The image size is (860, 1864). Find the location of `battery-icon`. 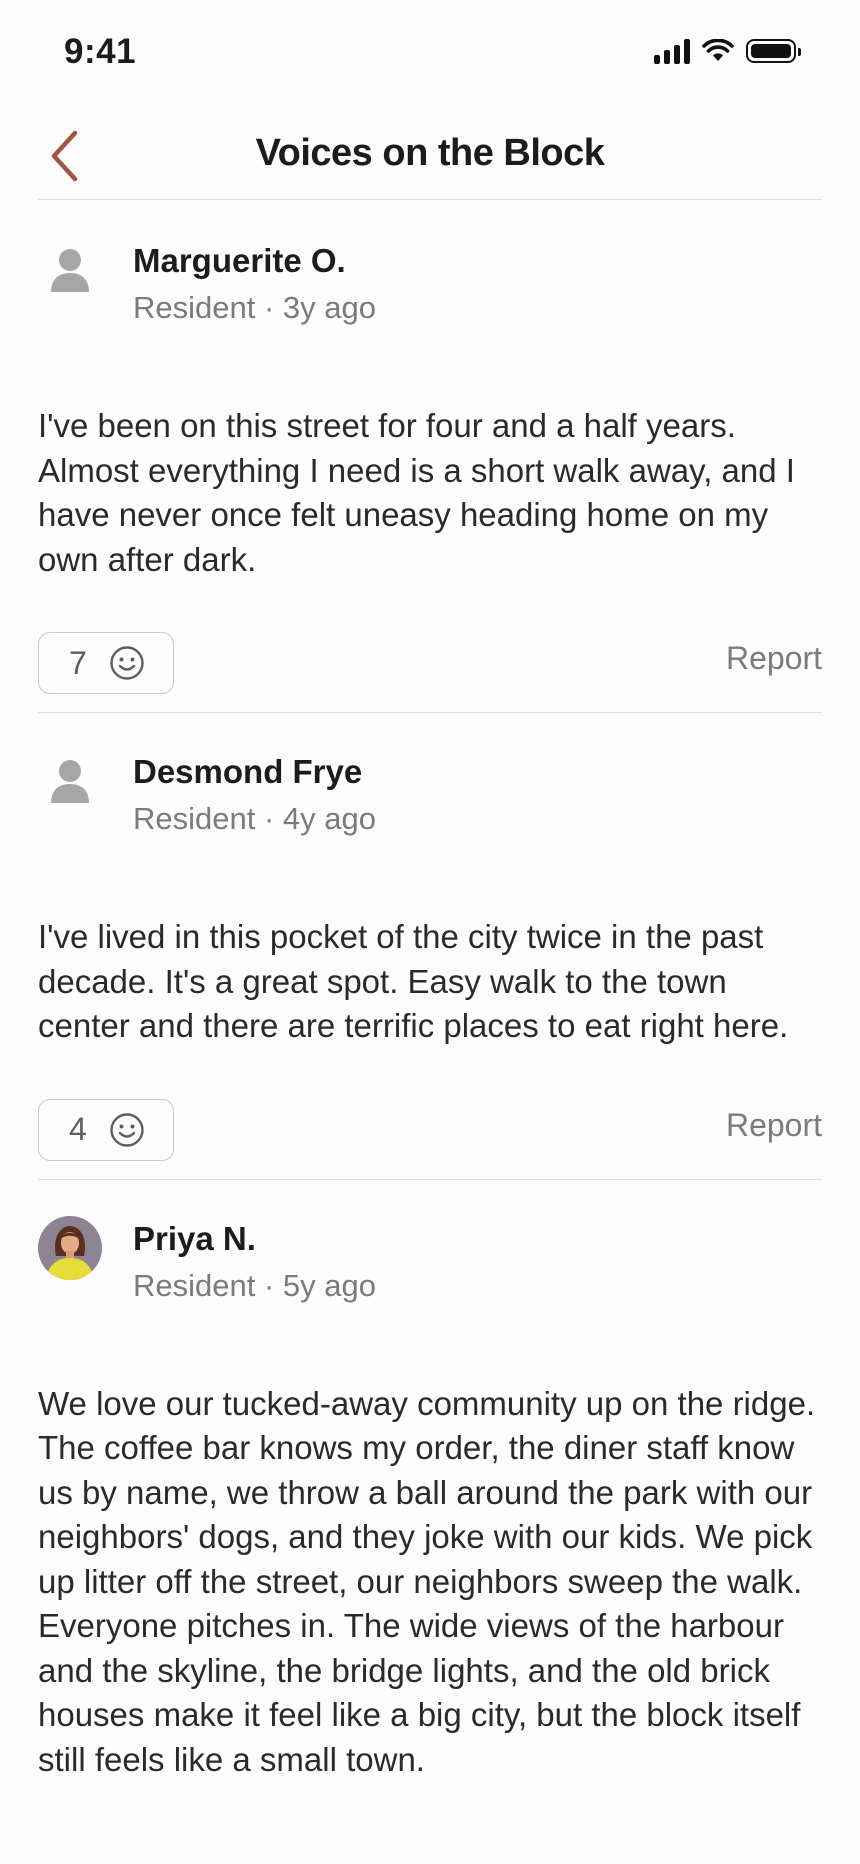

battery-icon is located at coordinates (773, 51).